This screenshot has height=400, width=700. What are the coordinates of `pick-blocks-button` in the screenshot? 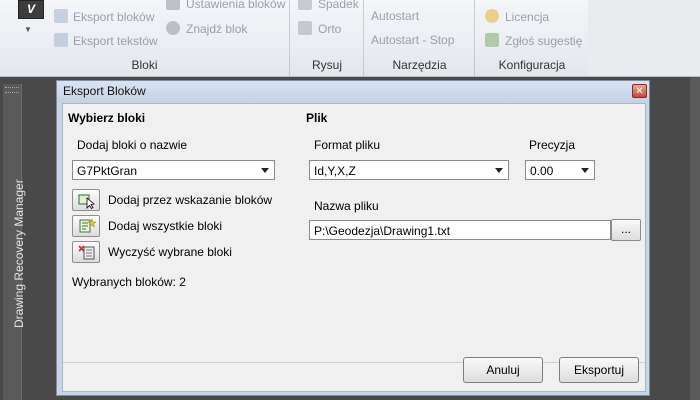 It's located at (86, 200).